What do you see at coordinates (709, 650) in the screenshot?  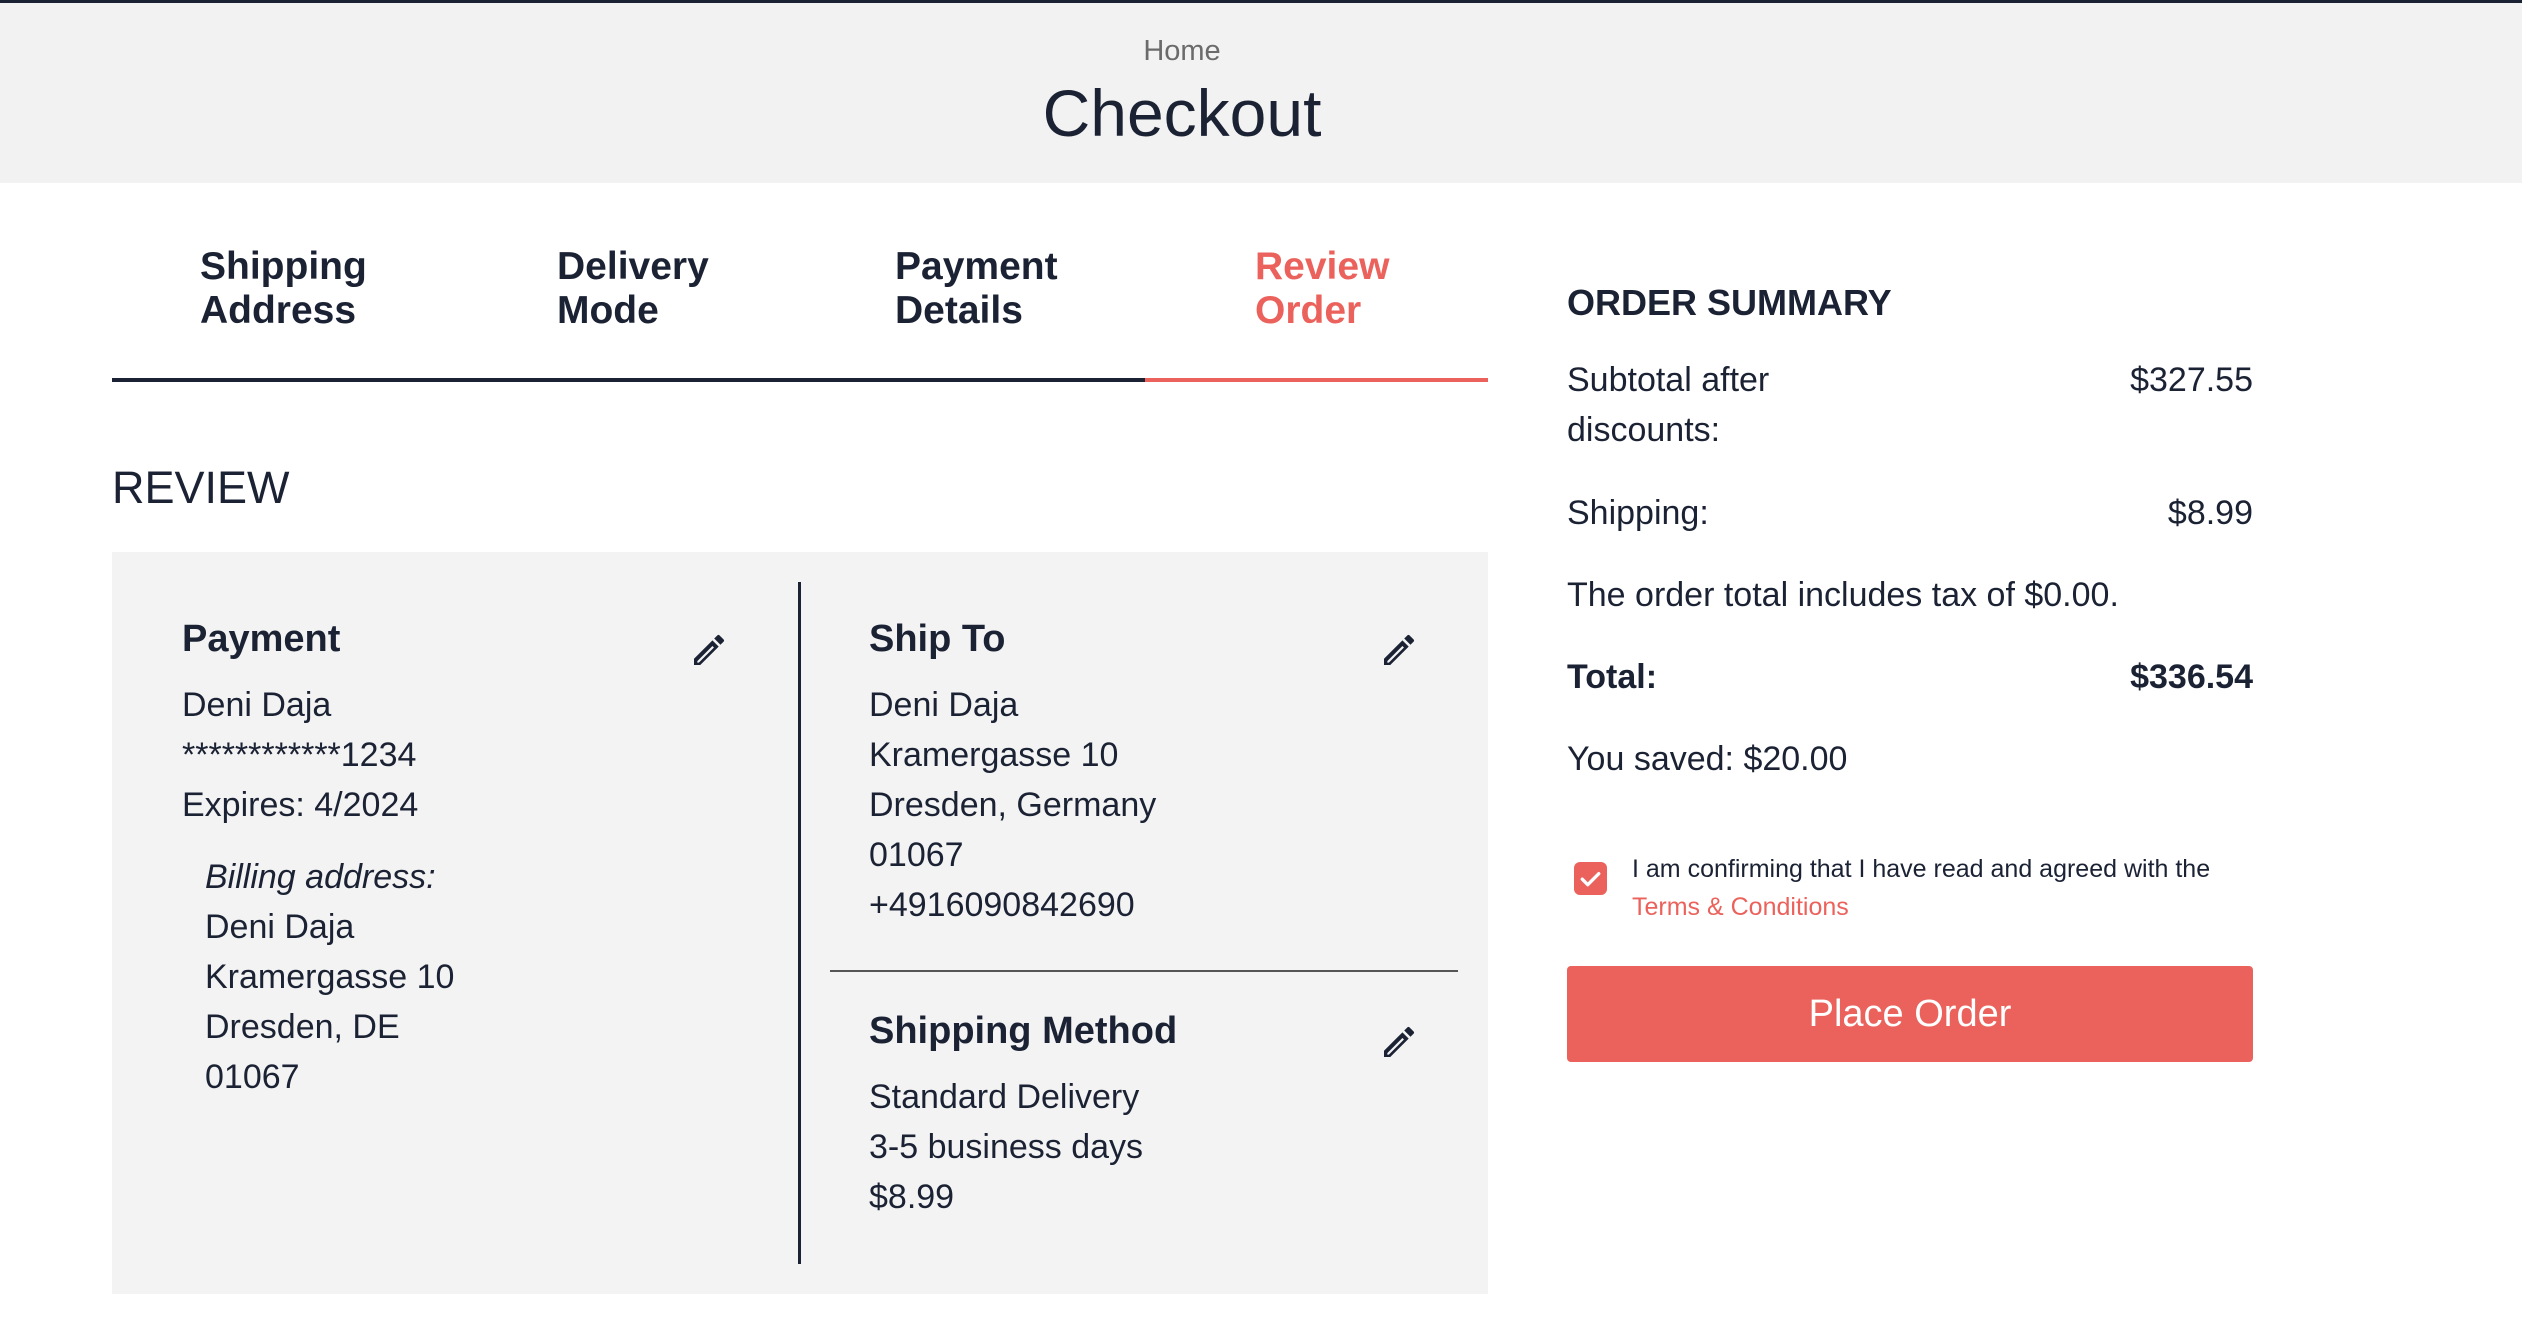 I see `edit-payment-pencil-icon` at bounding box center [709, 650].